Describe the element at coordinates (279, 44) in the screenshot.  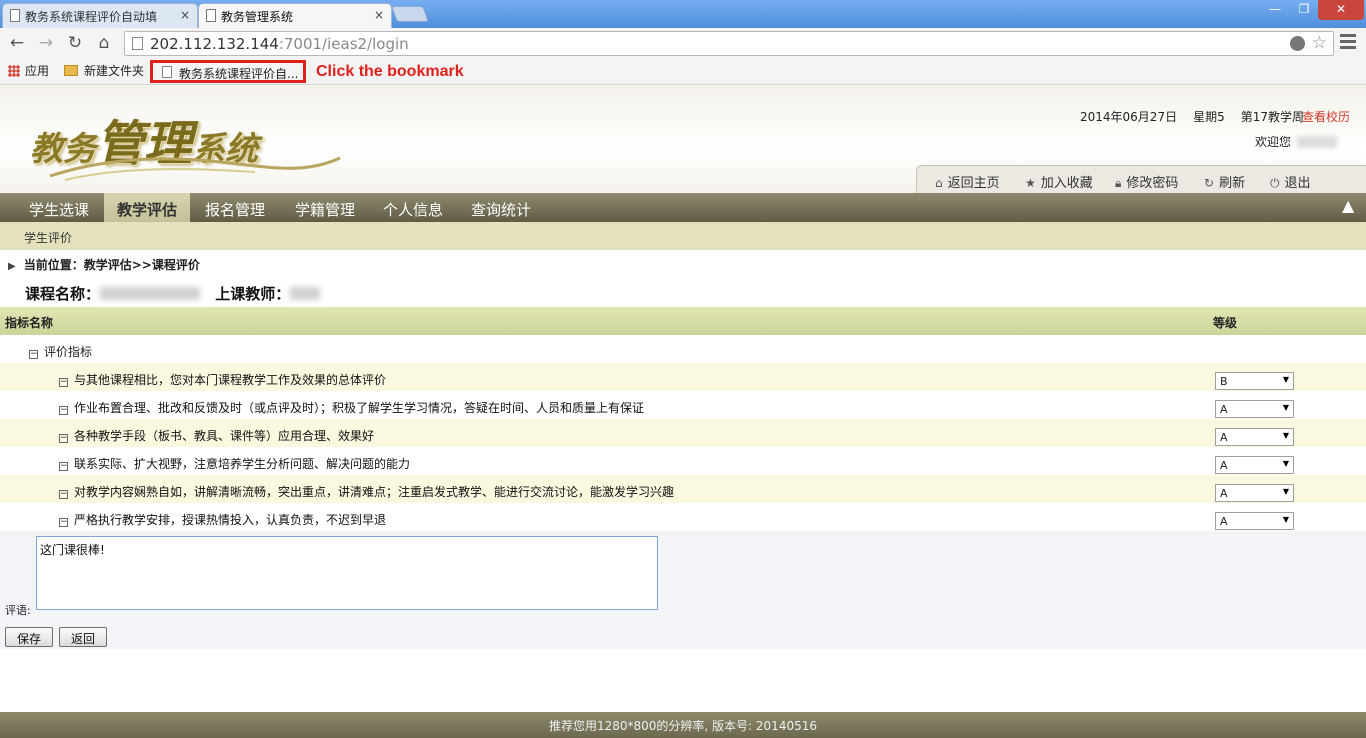
I see `url-text: 202.112.132.144:7001/ieas2/login` at that location.